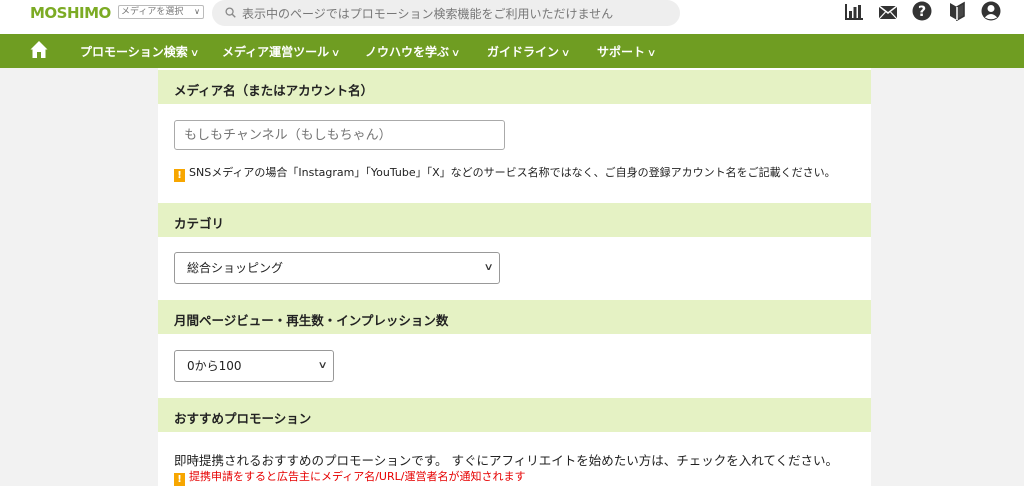 Image resolution: width=1024 pixels, height=486 pixels. Describe the element at coordinates (428, 14) in the screenshot. I see `search-placeholder: 表示中のページではプロモーション検索機能をご利用いただけません` at that location.